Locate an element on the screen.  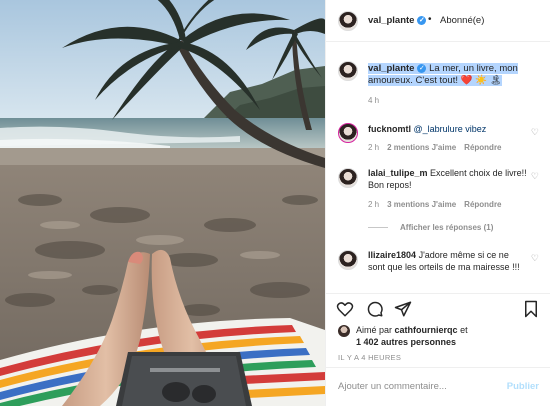
author-username: val_plante ✓ is located at coordinates (397, 20).